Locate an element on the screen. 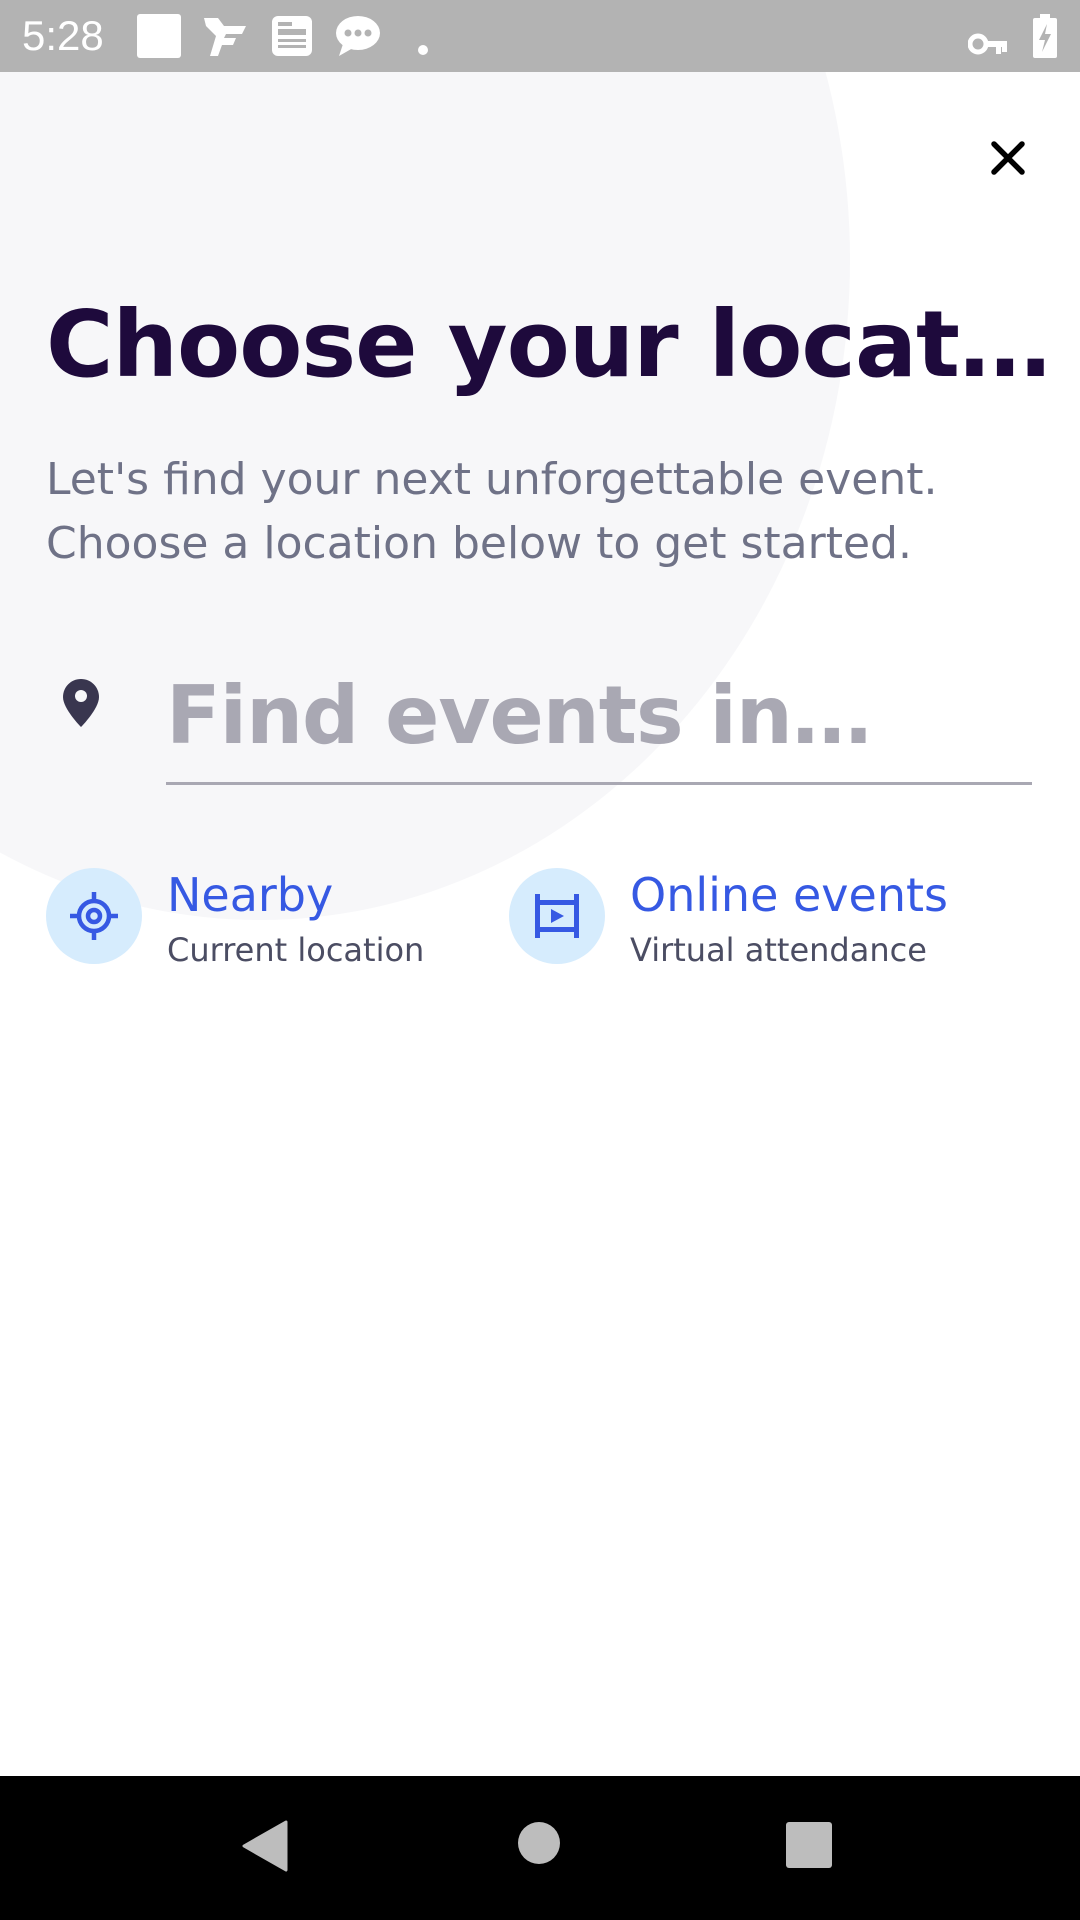 This screenshot has height=1920, width=1080. chat-icon is located at coordinates (358, 36).